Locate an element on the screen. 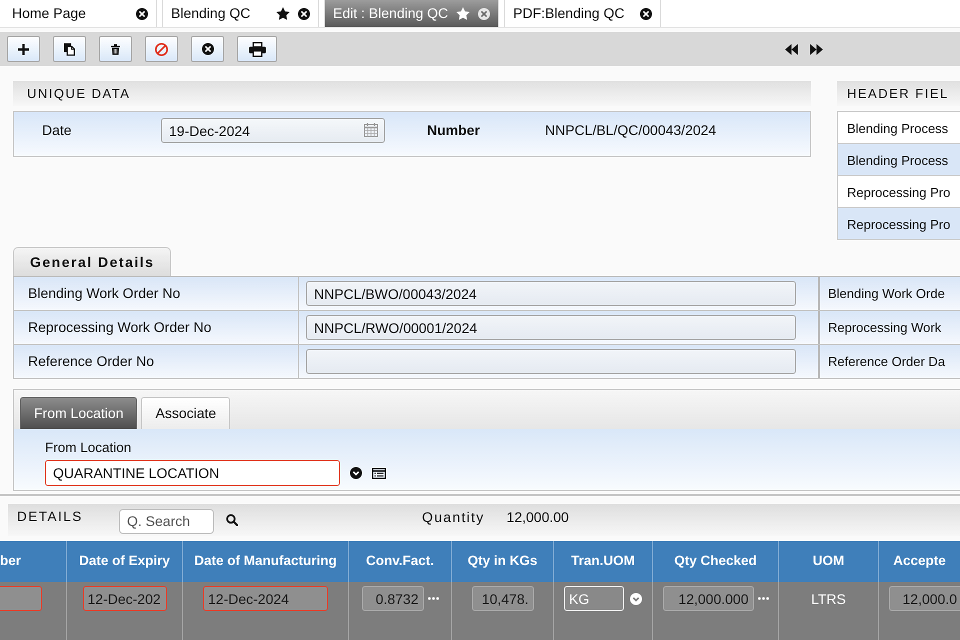 The width and height of the screenshot is (960, 640). trash-icon is located at coordinates (115, 49).